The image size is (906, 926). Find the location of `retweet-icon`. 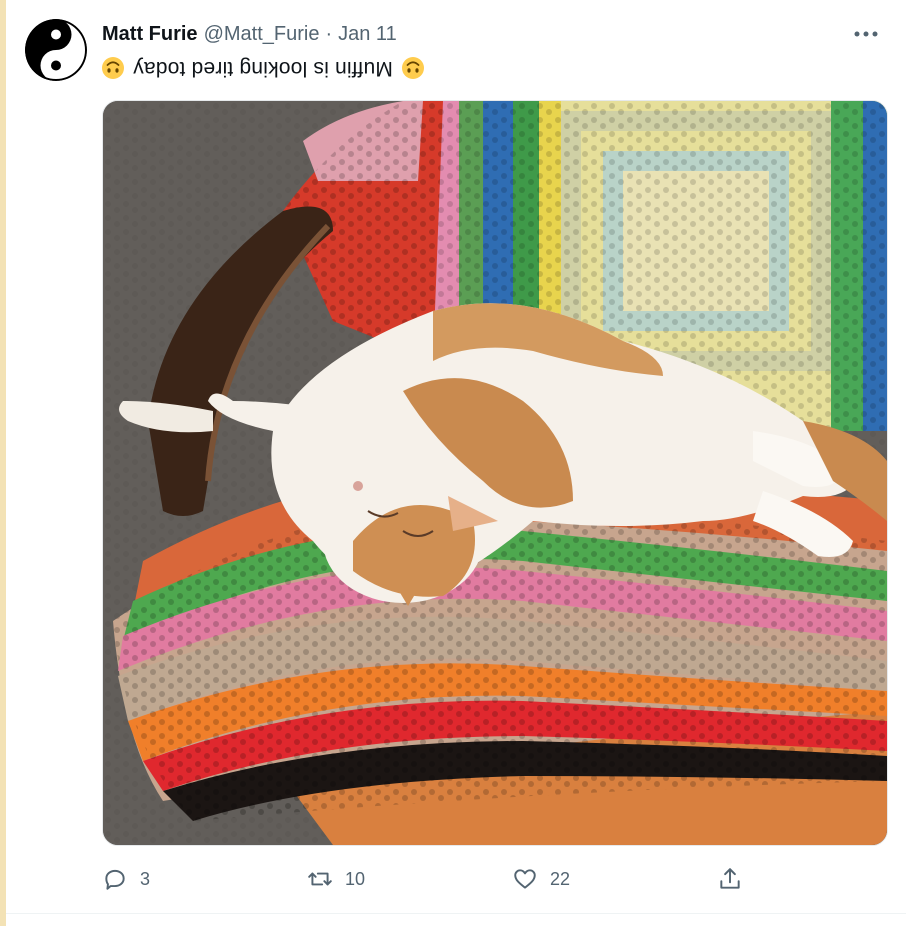

retweet-icon is located at coordinates (320, 879).